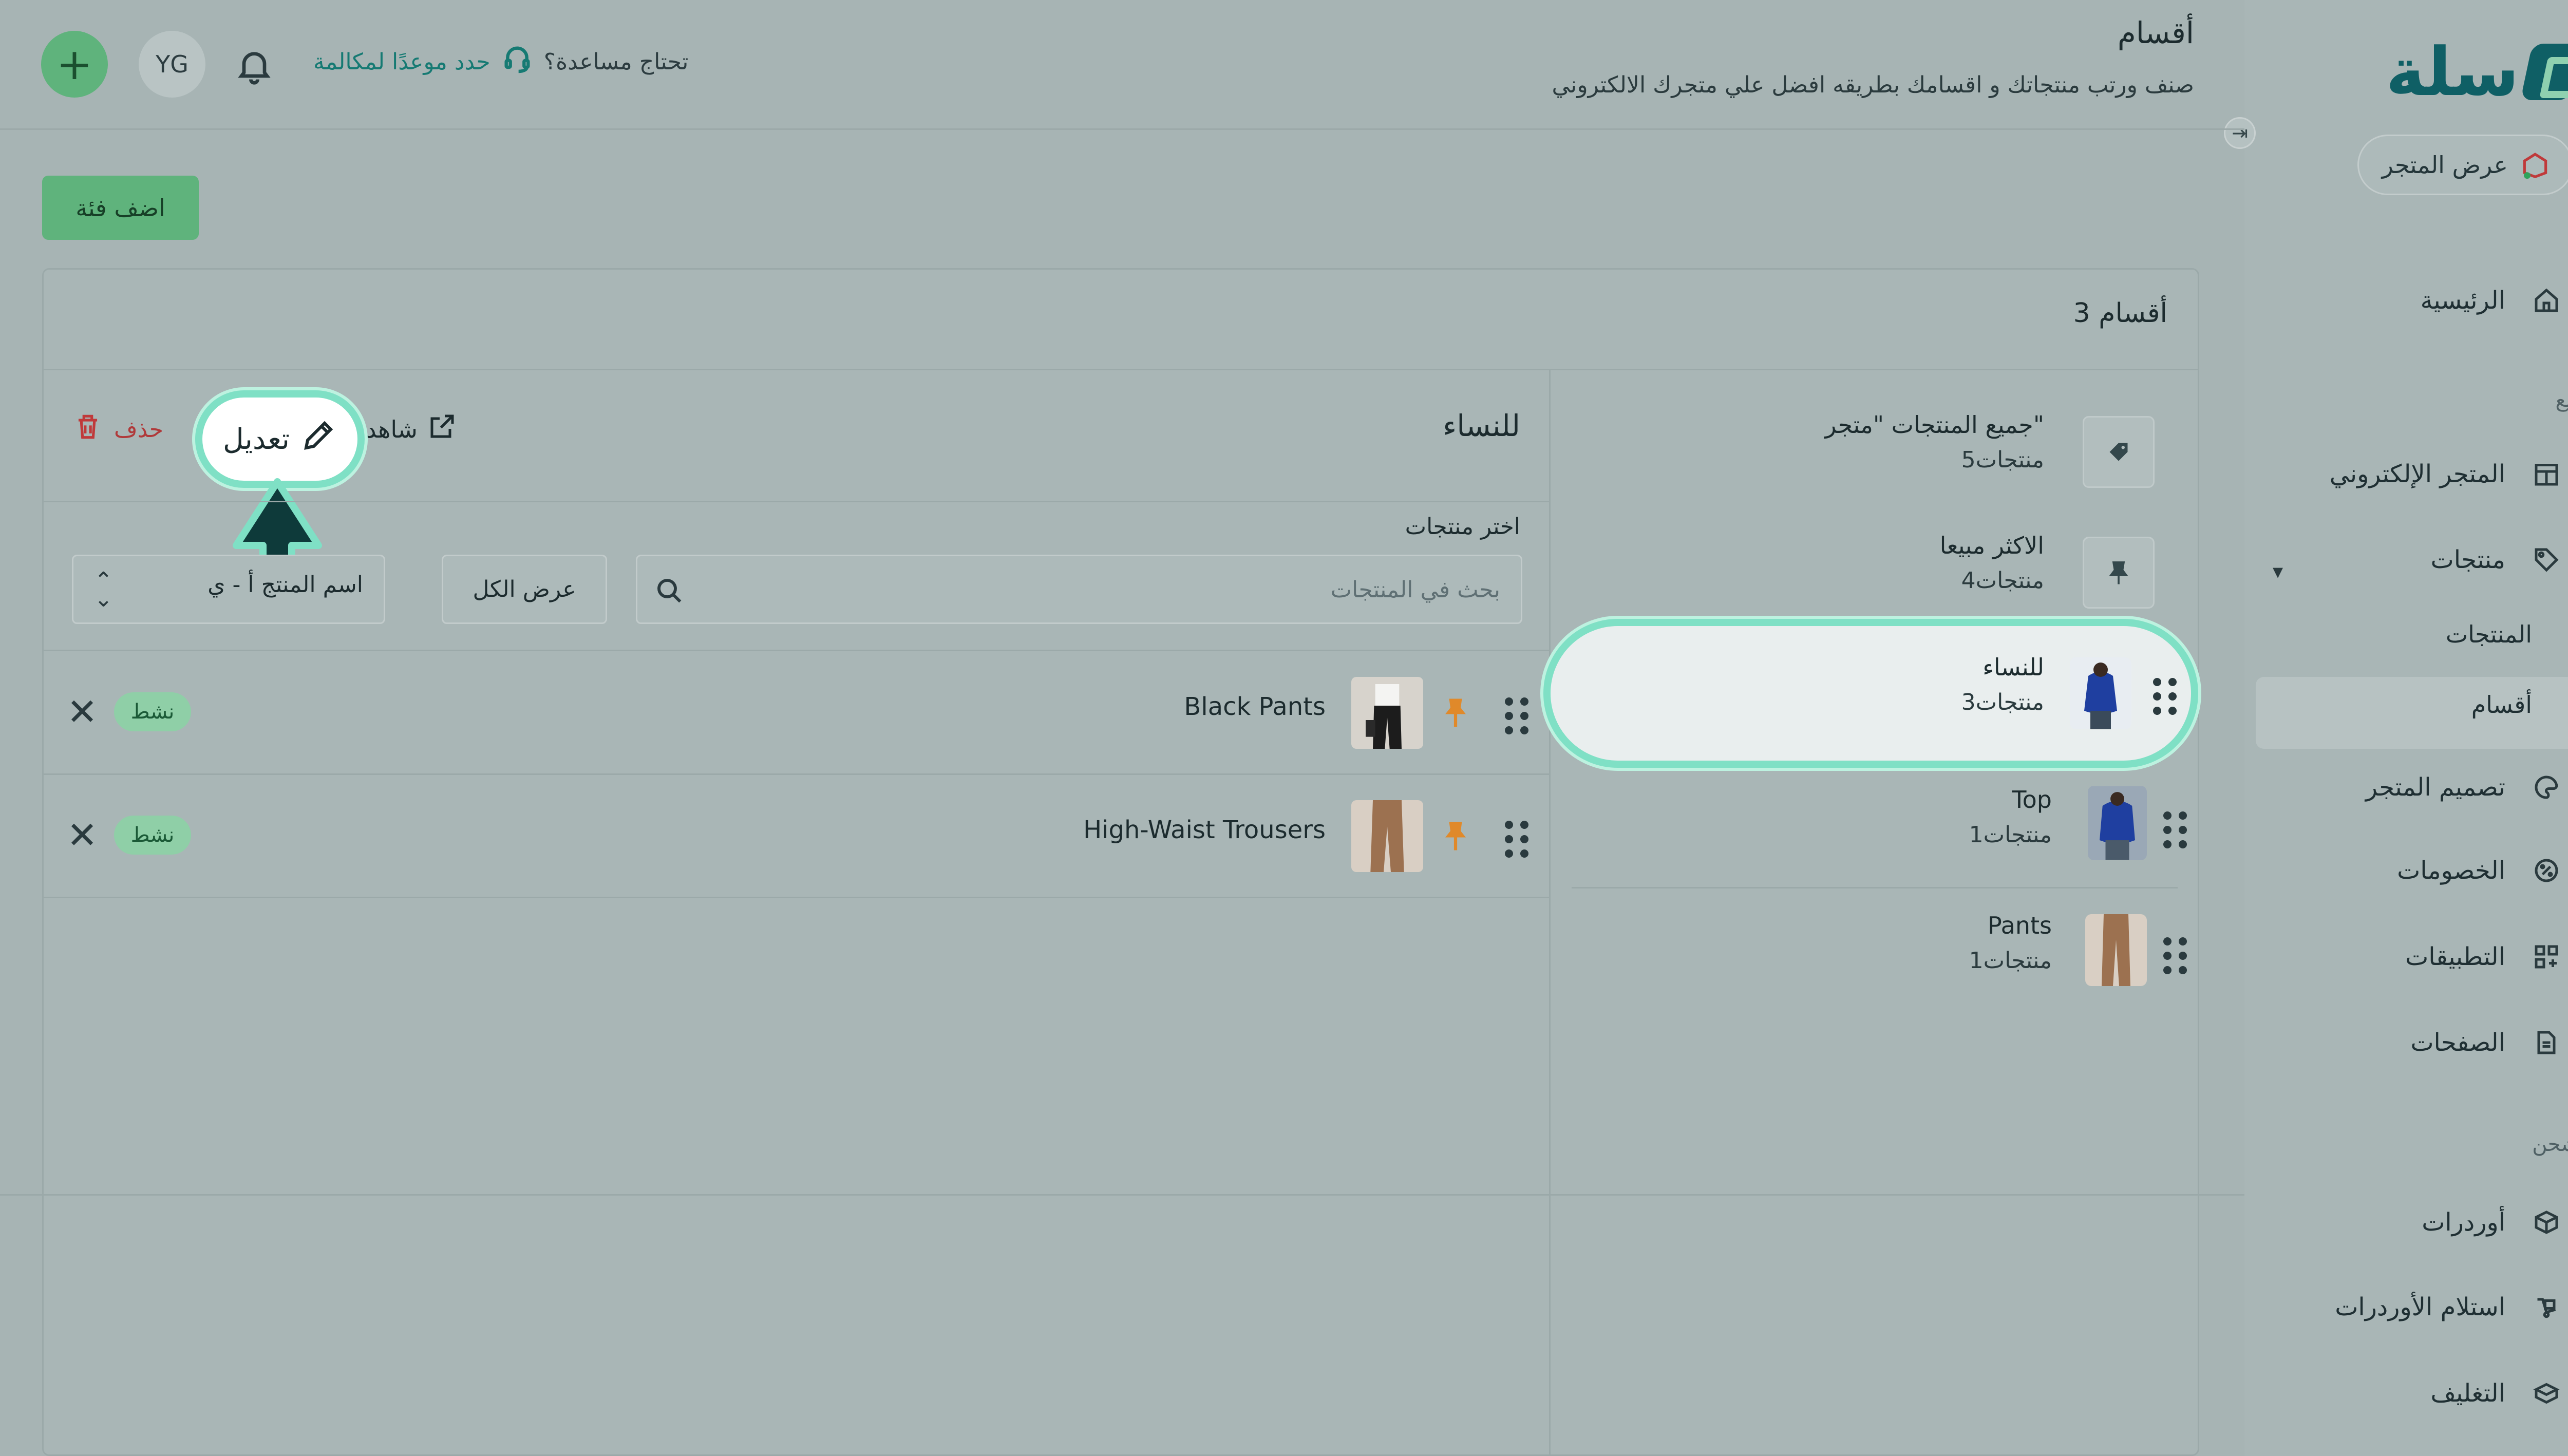 Image resolution: width=2568 pixels, height=1456 pixels. What do you see at coordinates (2419, 1222) in the screenshot?
I see `sidebar-item-orders: أوردرات` at bounding box center [2419, 1222].